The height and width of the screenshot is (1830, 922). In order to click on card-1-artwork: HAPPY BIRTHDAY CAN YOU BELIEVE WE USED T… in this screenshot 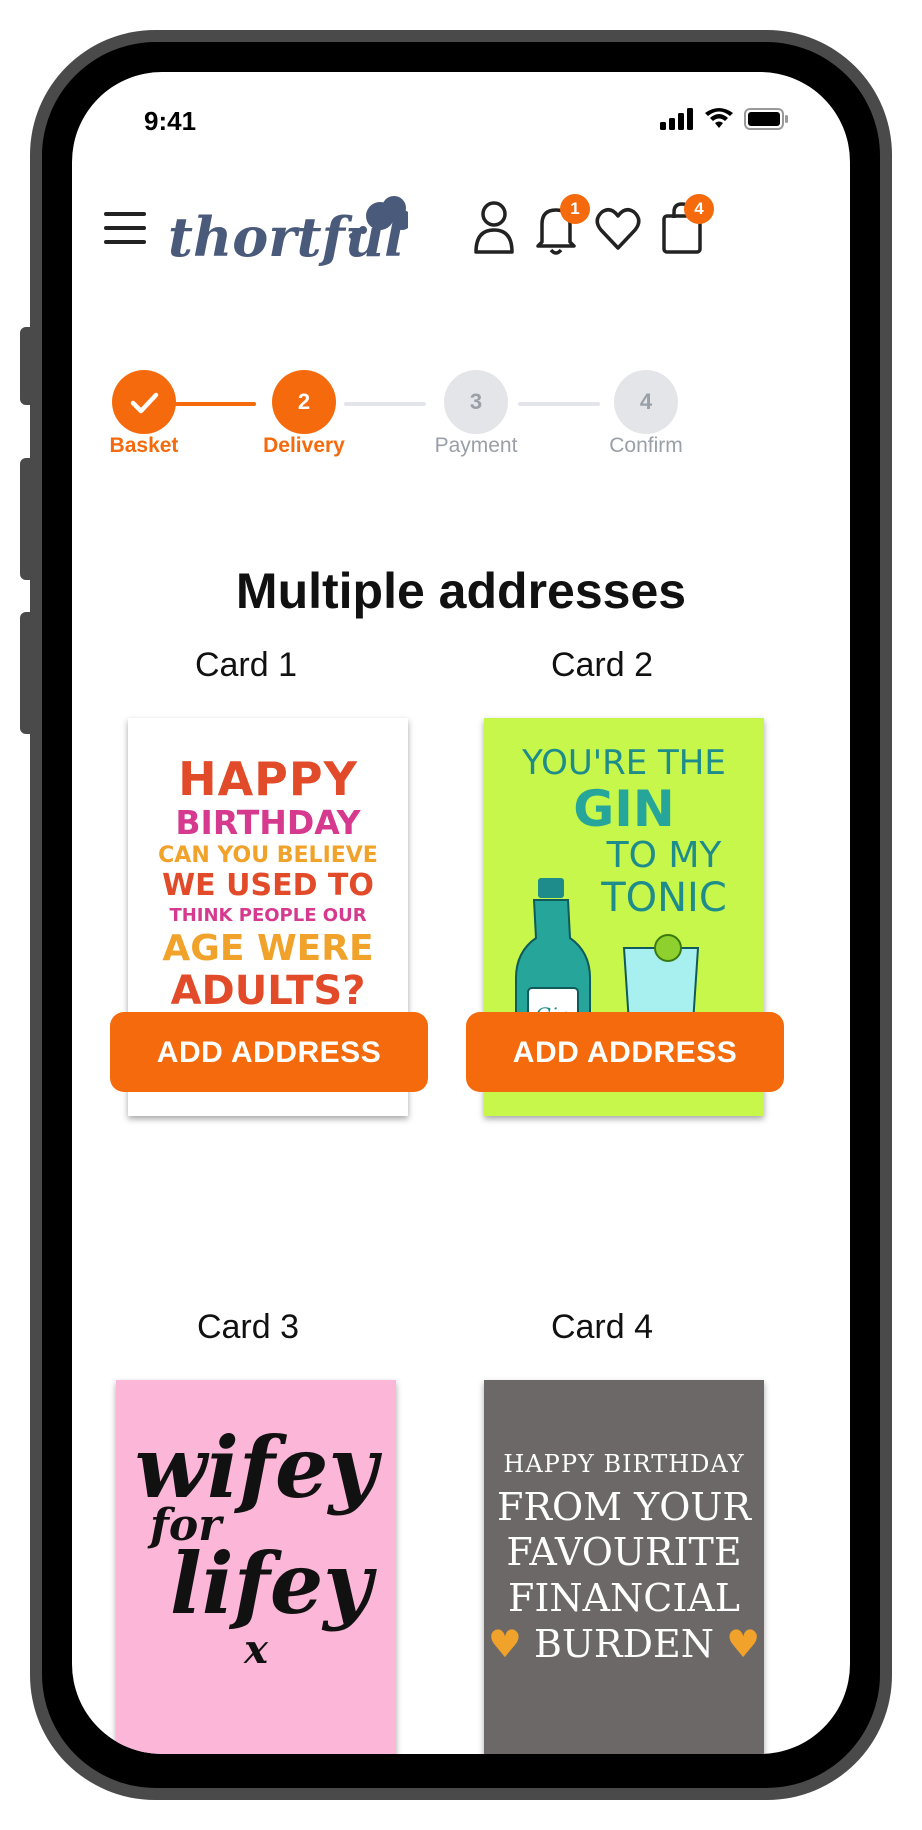, I will do `click(268, 883)`.